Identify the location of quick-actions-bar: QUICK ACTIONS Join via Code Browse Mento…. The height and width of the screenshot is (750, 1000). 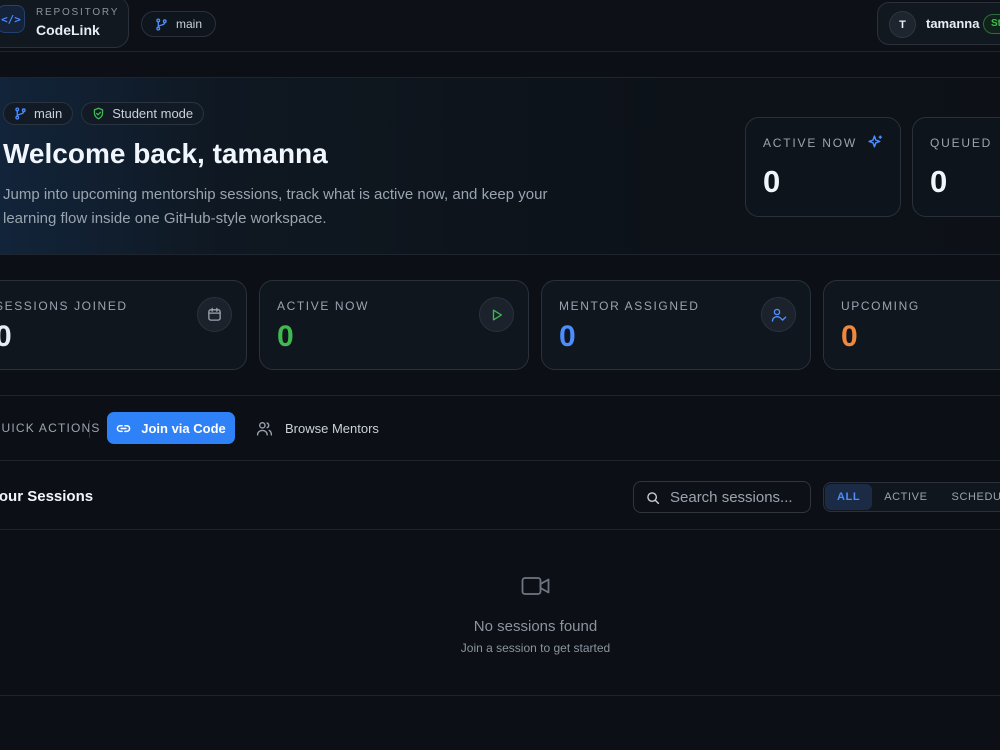
(500, 428).